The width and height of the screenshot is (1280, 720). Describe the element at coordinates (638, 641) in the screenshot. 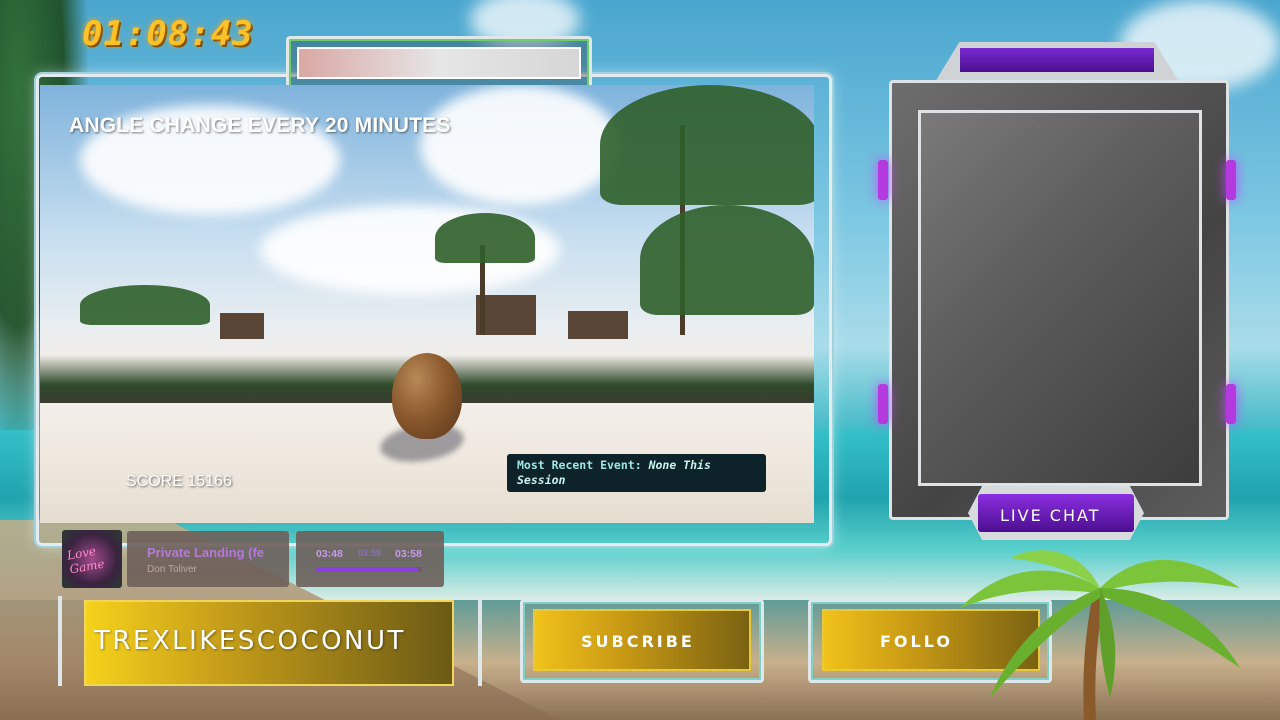

I see `subscribe-label: SUBCRIBE` at that location.